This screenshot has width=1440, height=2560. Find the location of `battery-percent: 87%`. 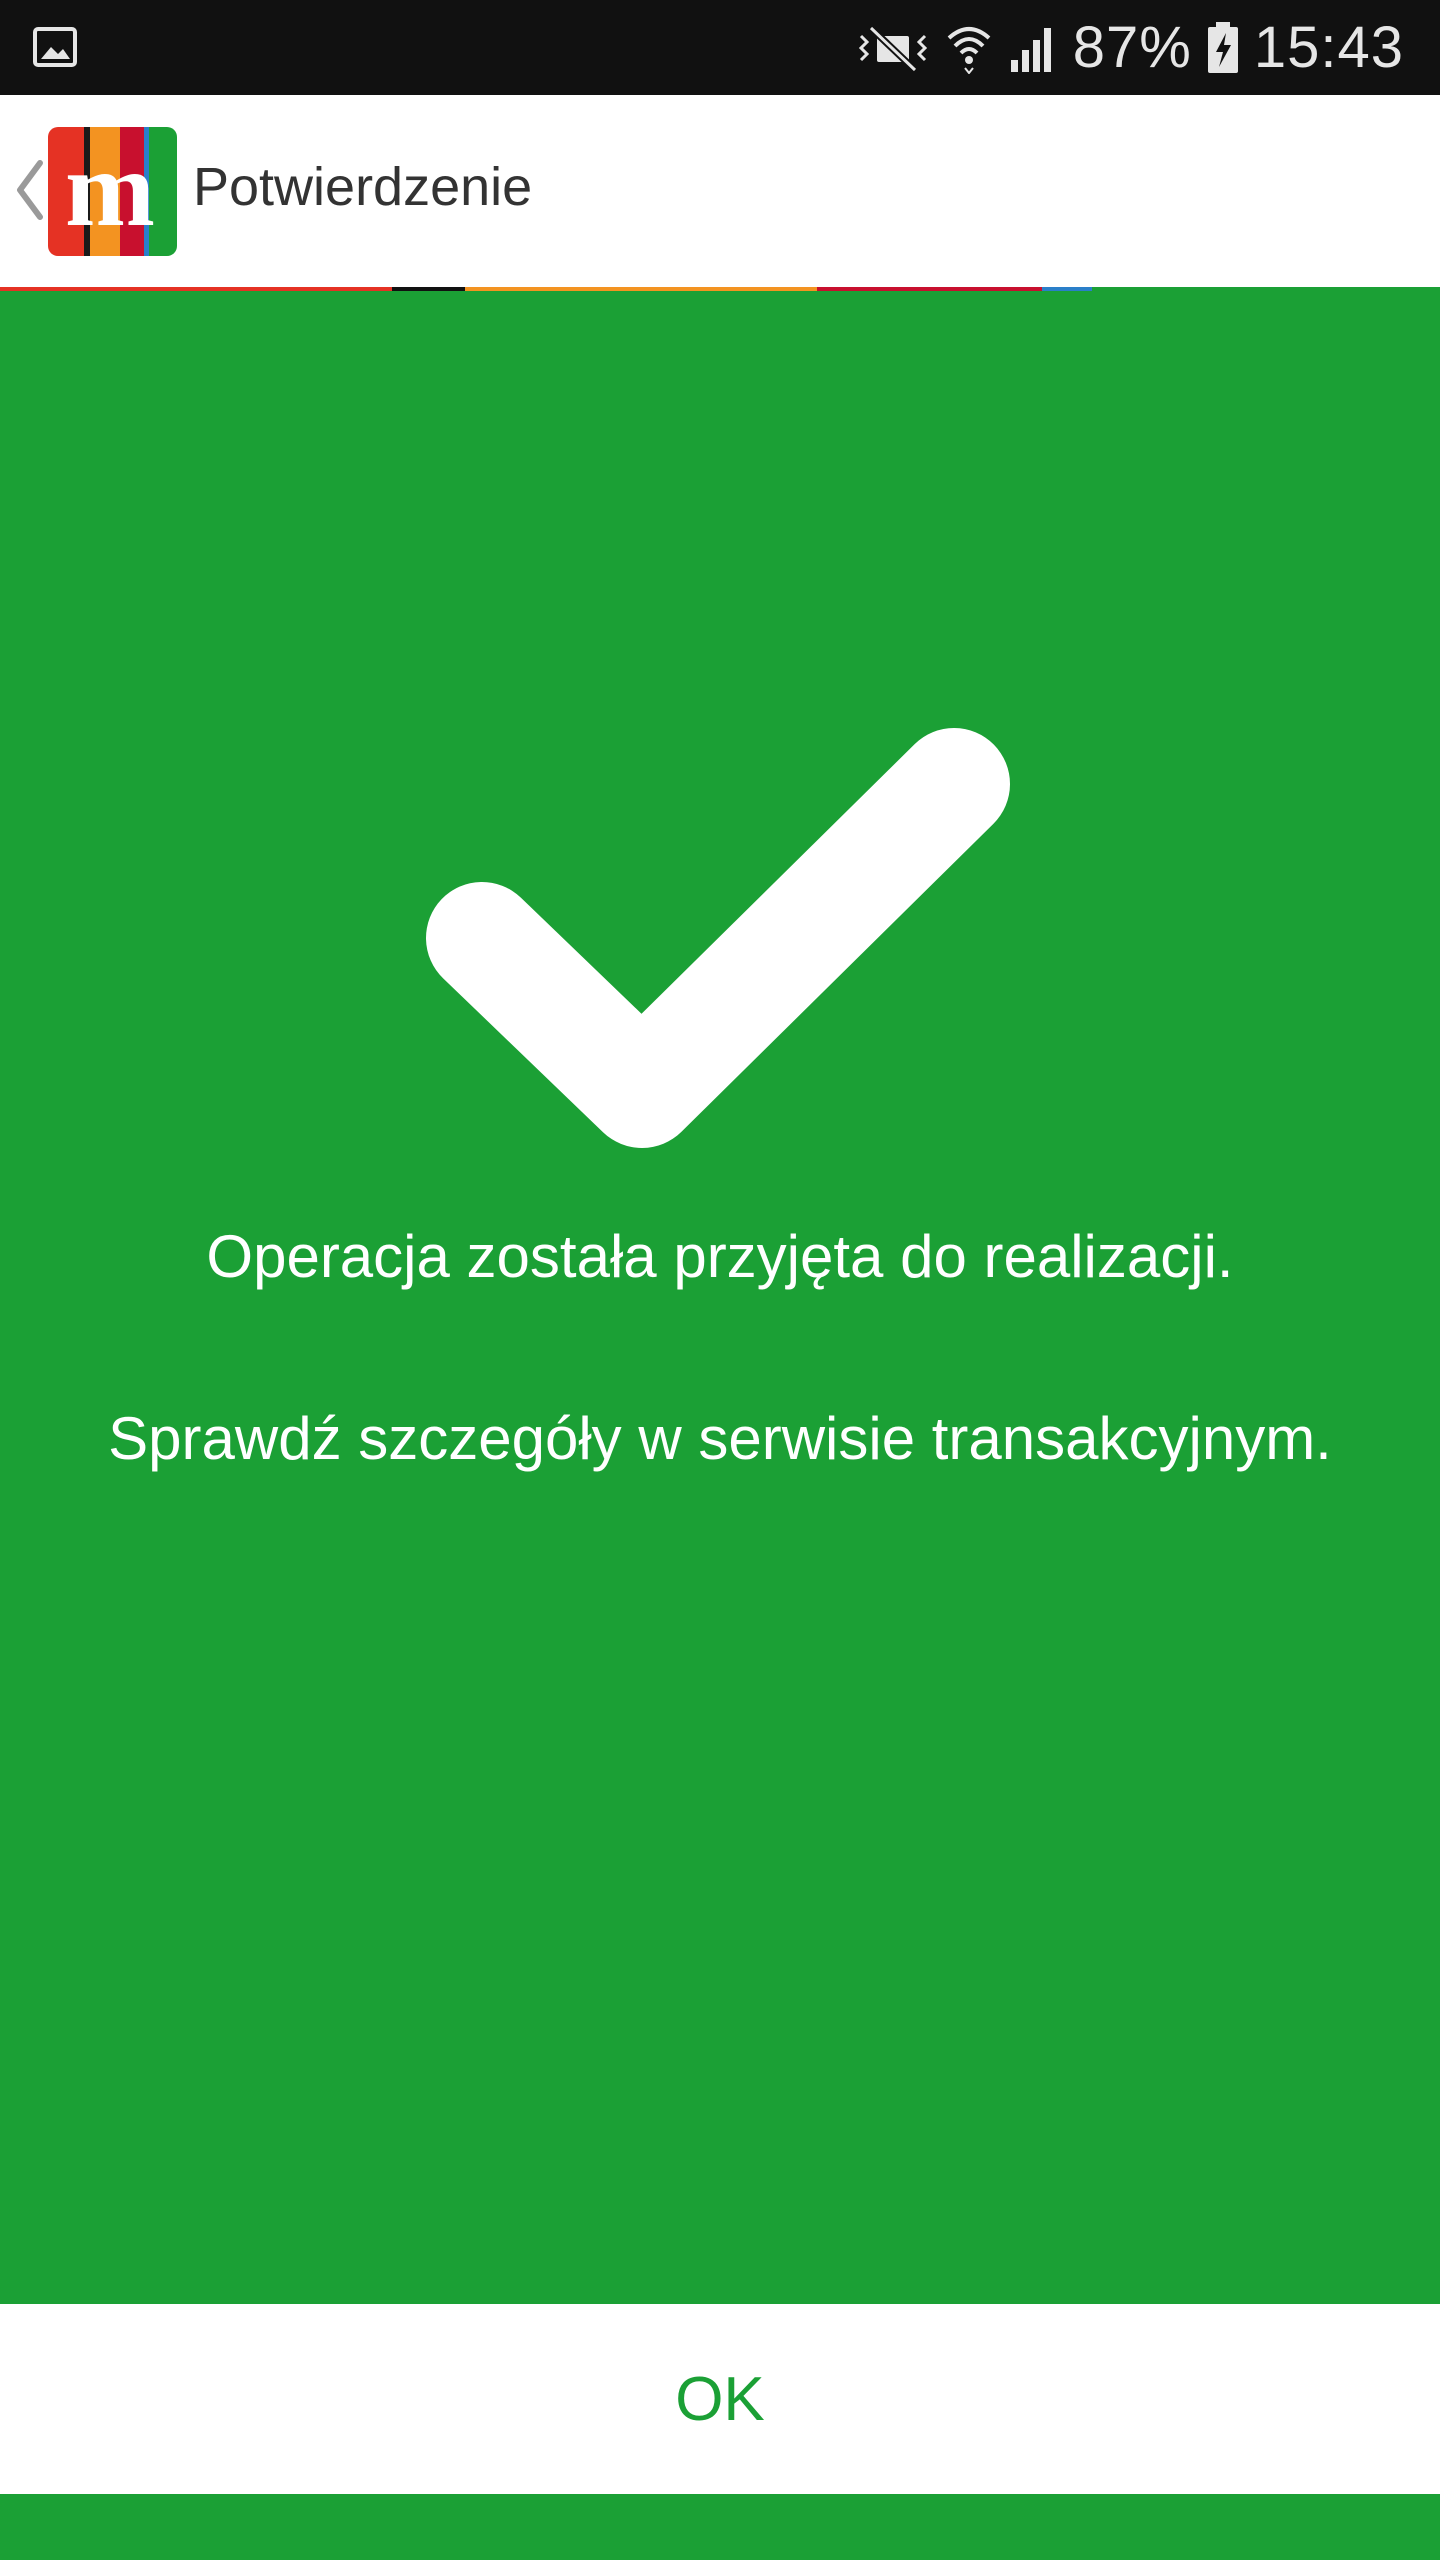

battery-percent: 87% is located at coordinates (1132, 47).